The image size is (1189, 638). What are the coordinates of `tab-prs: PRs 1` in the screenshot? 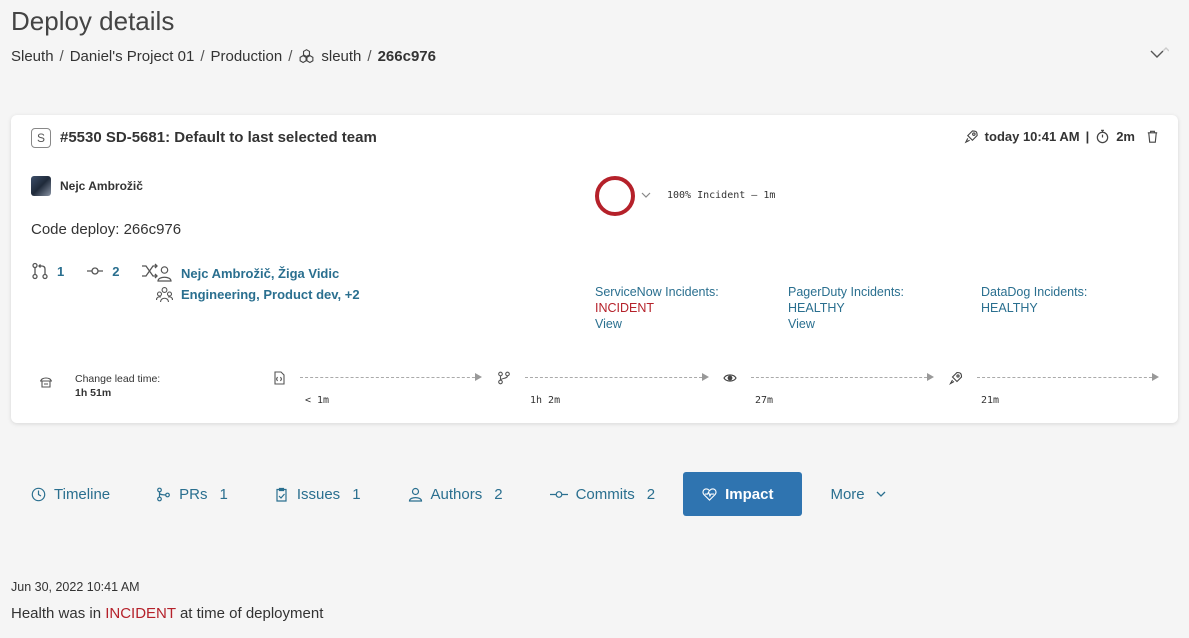 It's located at (192, 494).